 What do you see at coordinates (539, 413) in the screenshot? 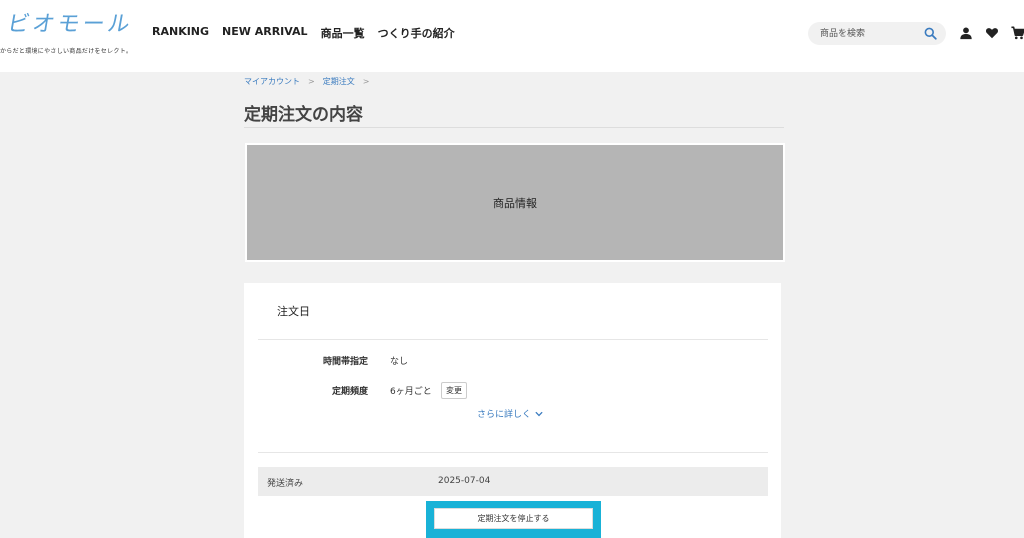
I see `chevron-down-icon` at bounding box center [539, 413].